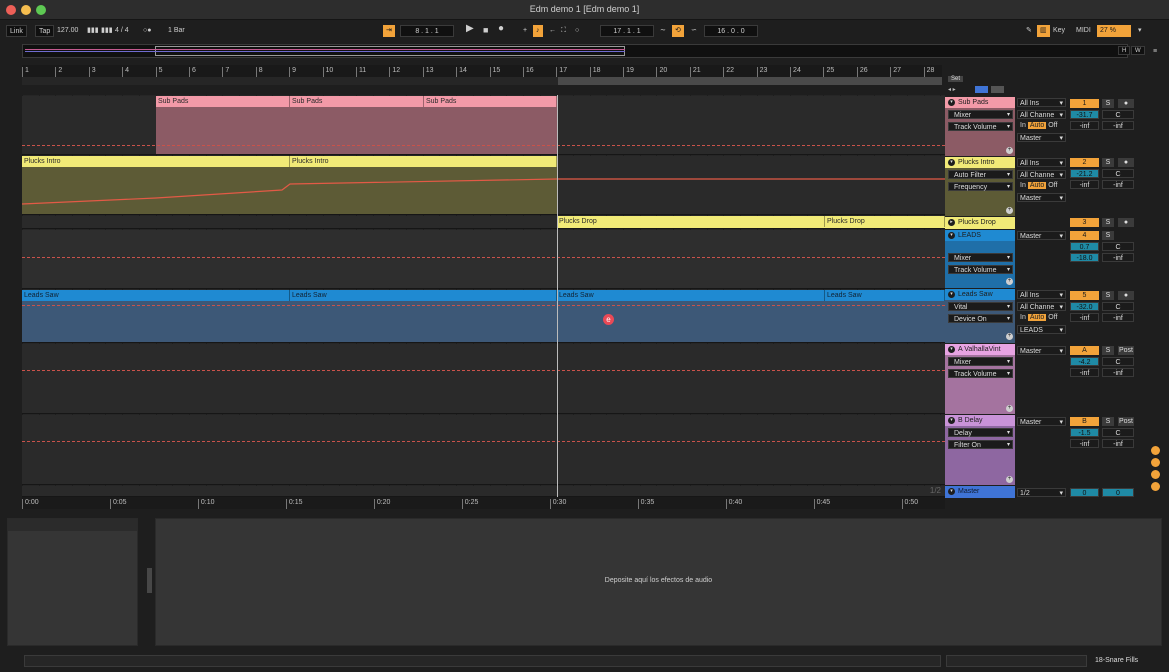 This screenshot has width=1169, height=672. I want to click on device-browser-panel, so click(72, 582).